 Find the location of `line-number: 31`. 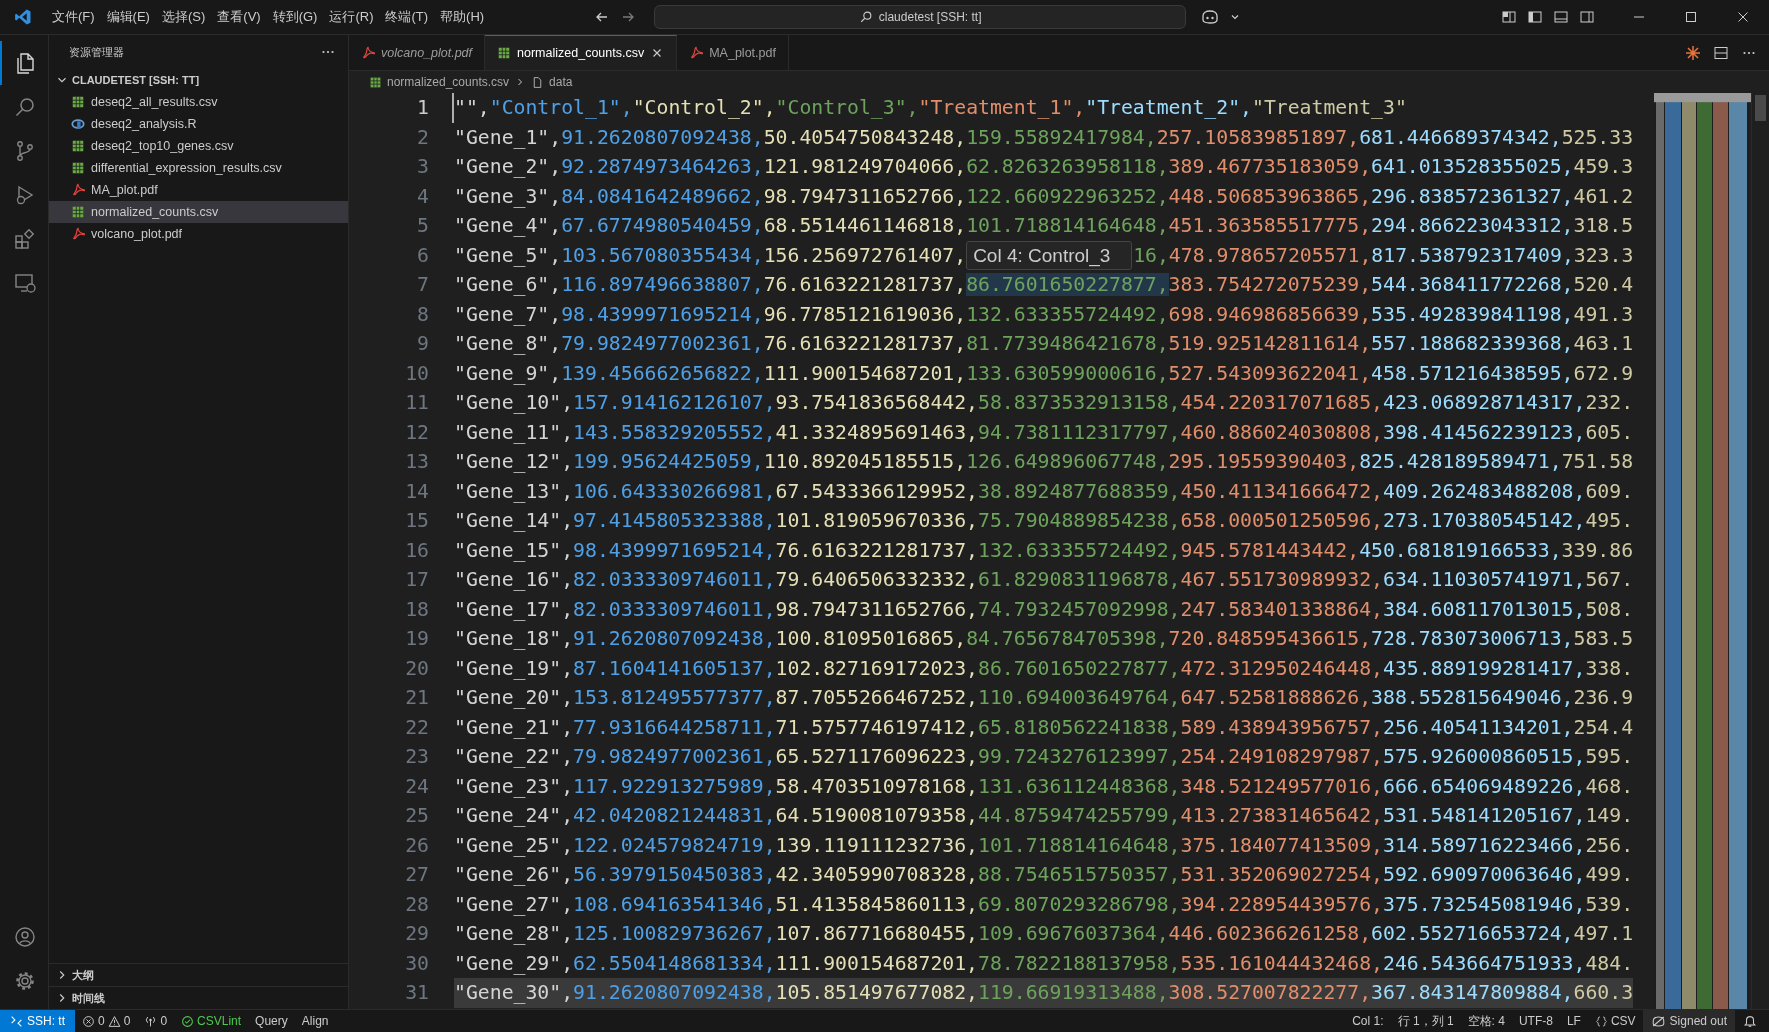

line-number: 31 is located at coordinates (416, 993).